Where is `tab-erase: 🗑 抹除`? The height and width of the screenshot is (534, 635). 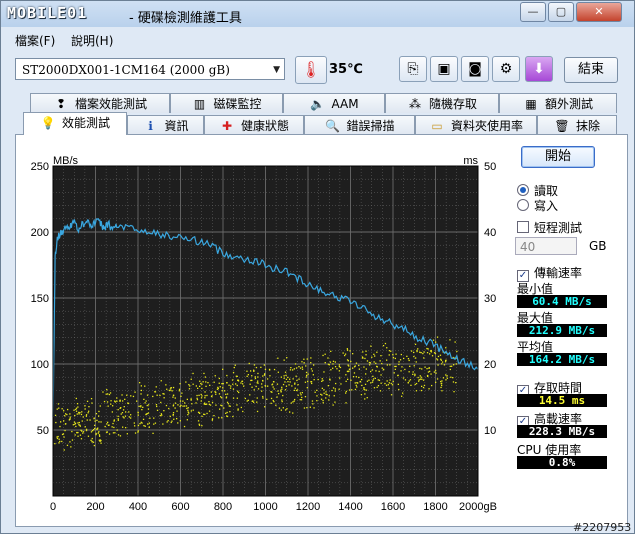 tab-erase: 🗑 抹除 is located at coordinates (577, 125).